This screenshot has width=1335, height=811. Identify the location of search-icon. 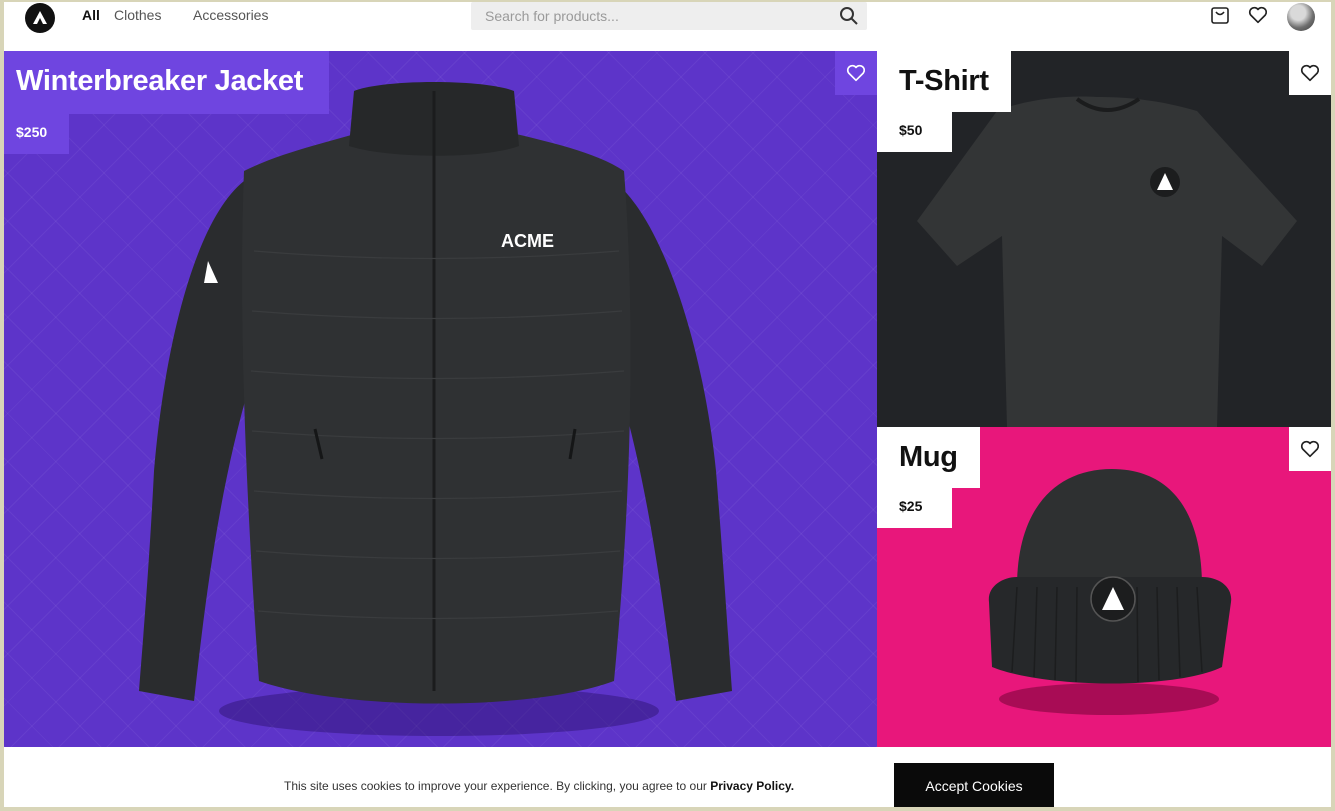
(849, 16).